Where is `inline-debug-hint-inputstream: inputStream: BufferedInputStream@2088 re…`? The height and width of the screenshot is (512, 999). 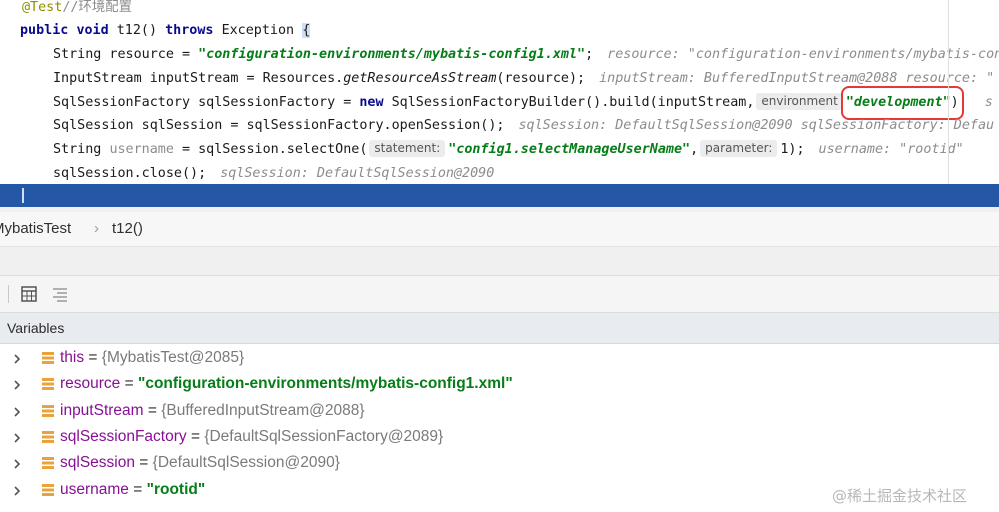 inline-debug-hint-inputstream: inputStream: BufferedInputStream@2088 re… is located at coordinates (797, 78).